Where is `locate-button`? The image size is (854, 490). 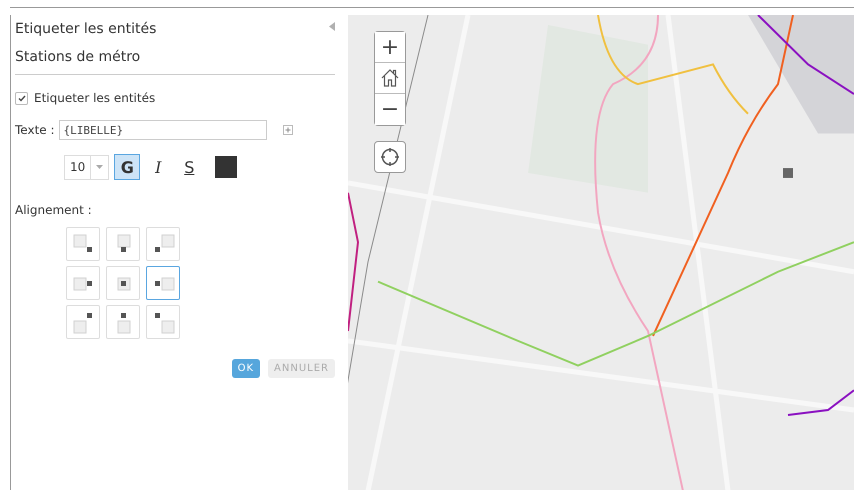
locate-button is located at coordinates (390, 157).